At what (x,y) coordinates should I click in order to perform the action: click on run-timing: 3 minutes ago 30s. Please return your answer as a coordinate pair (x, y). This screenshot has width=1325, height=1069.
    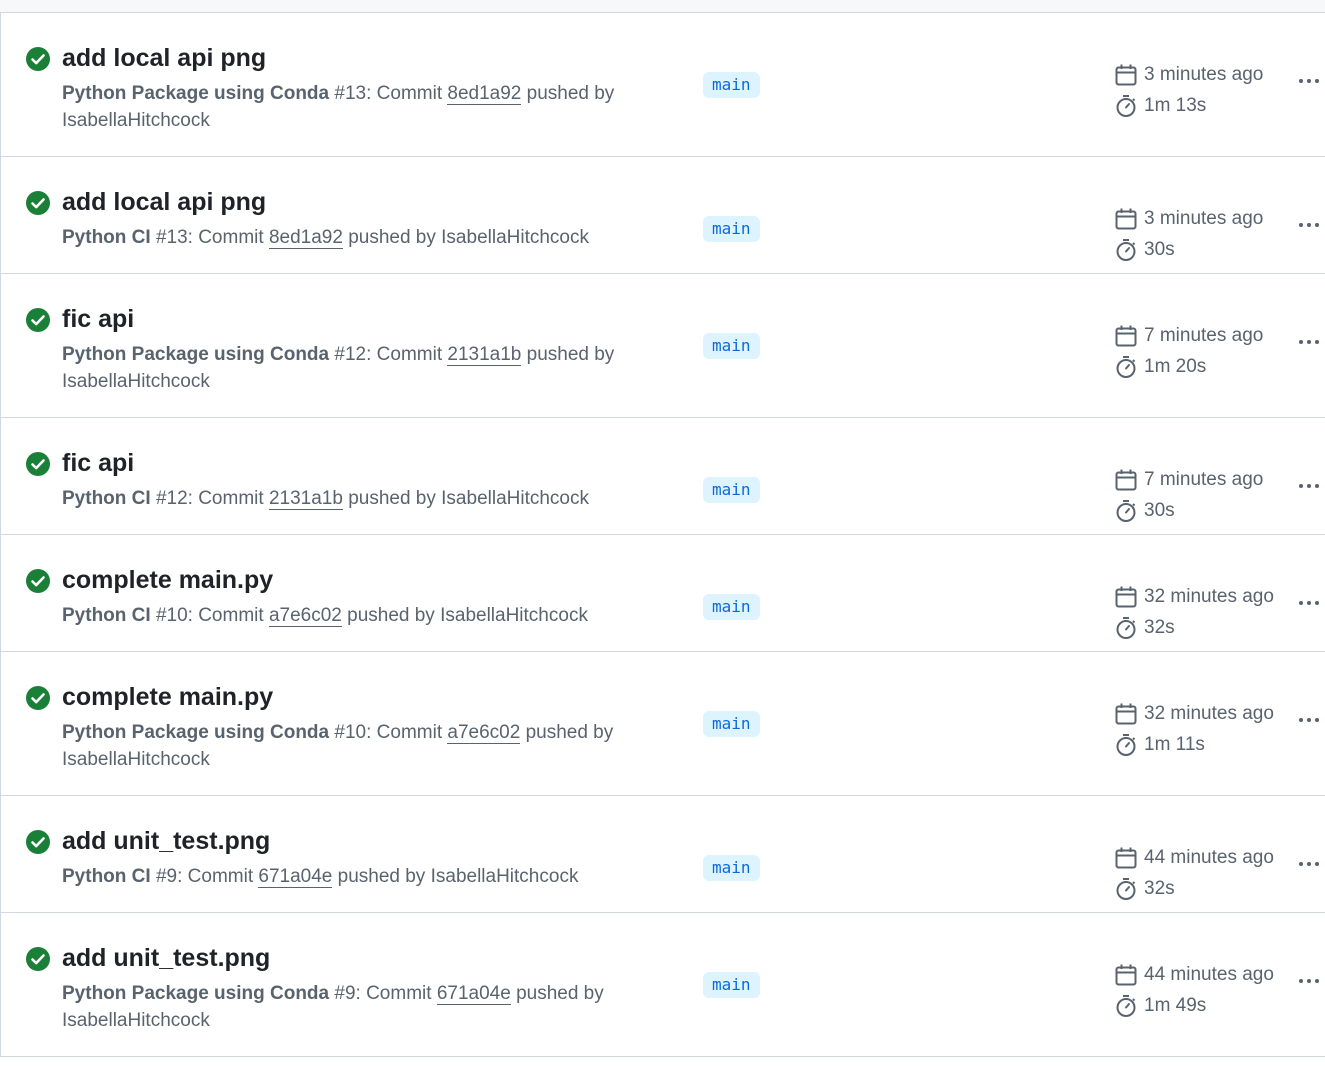
    Looking at the image, I should click on (1188, 234).